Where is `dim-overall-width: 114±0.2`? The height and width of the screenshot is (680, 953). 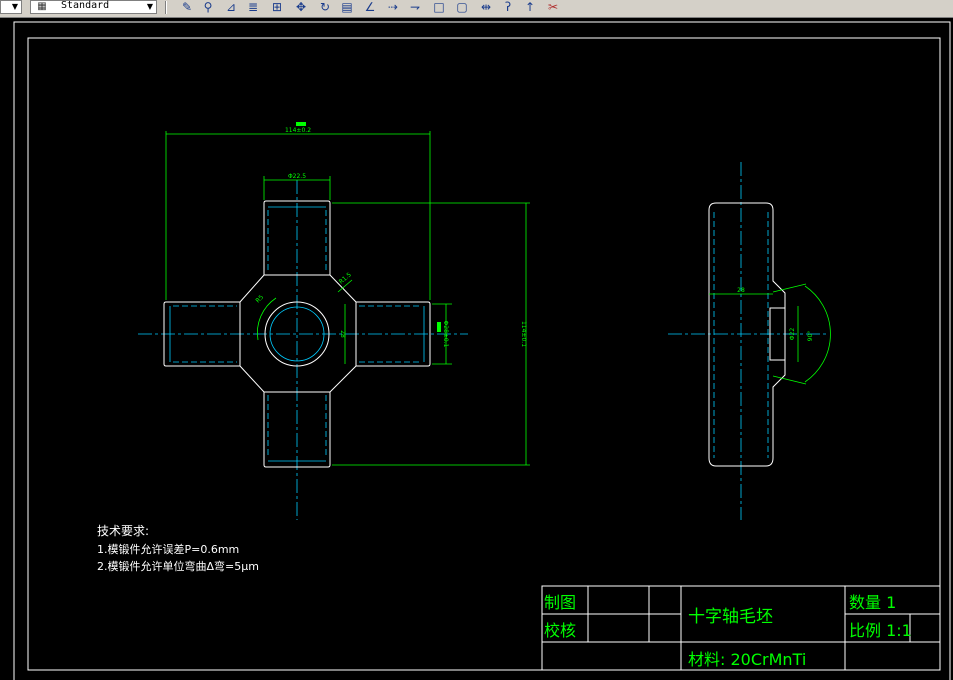
dim-overall-width: 114±0.2 is located at coordinates (298, 130).